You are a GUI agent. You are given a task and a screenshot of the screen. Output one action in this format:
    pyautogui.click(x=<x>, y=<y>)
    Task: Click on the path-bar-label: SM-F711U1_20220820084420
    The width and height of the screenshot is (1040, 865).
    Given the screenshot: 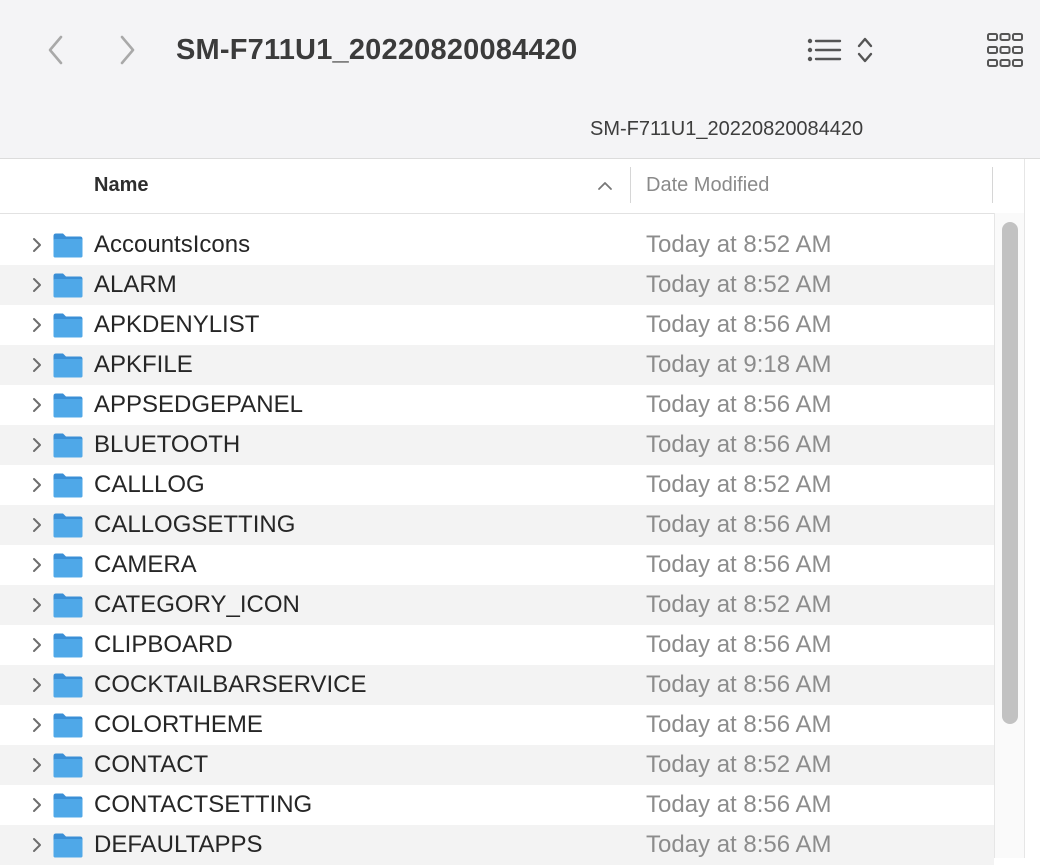 What is the action you would take?
    pyautogui.click(x=726, y=129)
    